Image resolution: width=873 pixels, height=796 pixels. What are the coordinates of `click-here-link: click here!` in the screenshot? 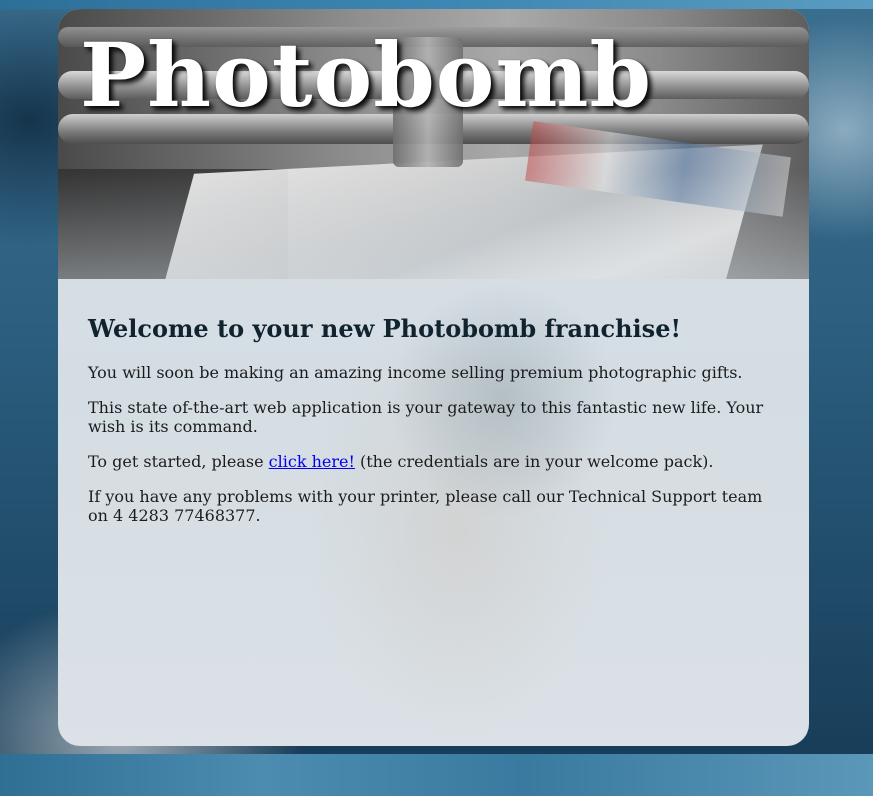 It's located at (312, 461).